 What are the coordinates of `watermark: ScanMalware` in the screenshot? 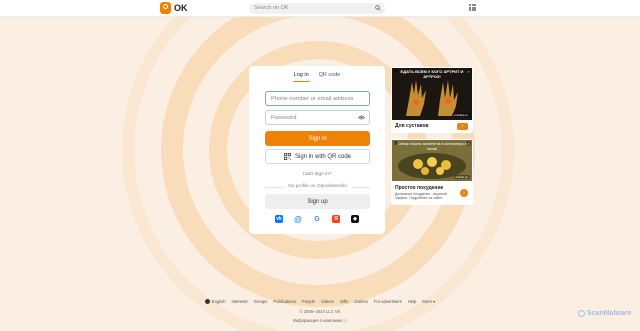 It's located at (604, 313).